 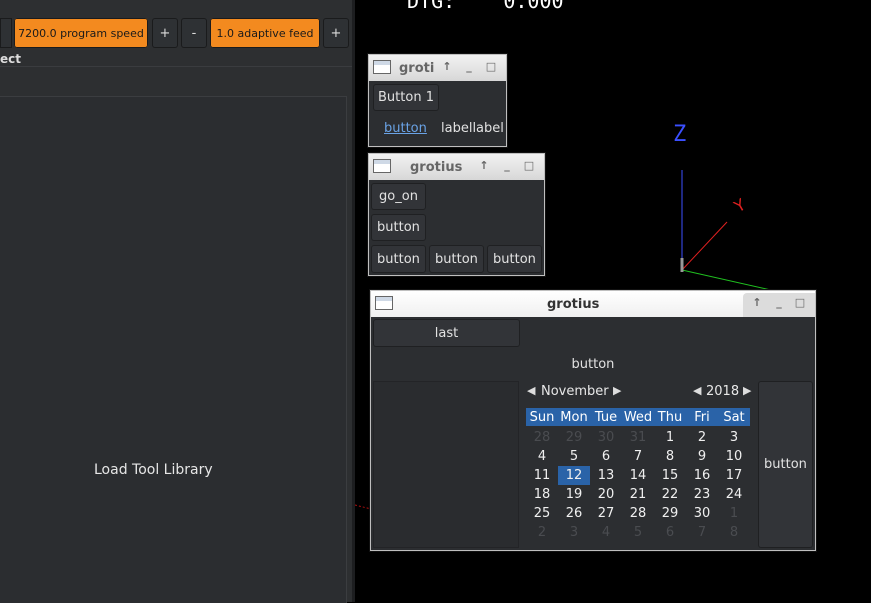 What do you see at coordinates (734, 494) in the screenshot?
I see `calendar-day: 24` at bounding box center [734, 494].